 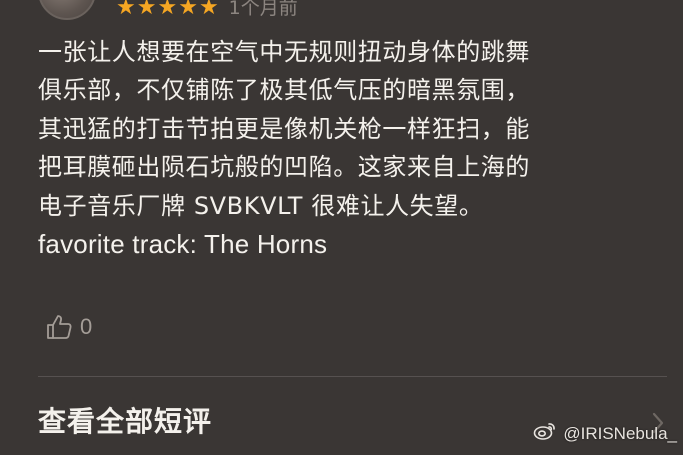 What do you see at coordinates (261, 205) in the screenshot?
I see `review-line: 电子音乐厂牌 SVBKVLT 很难让人失望。` at bounding box center [261, 205].